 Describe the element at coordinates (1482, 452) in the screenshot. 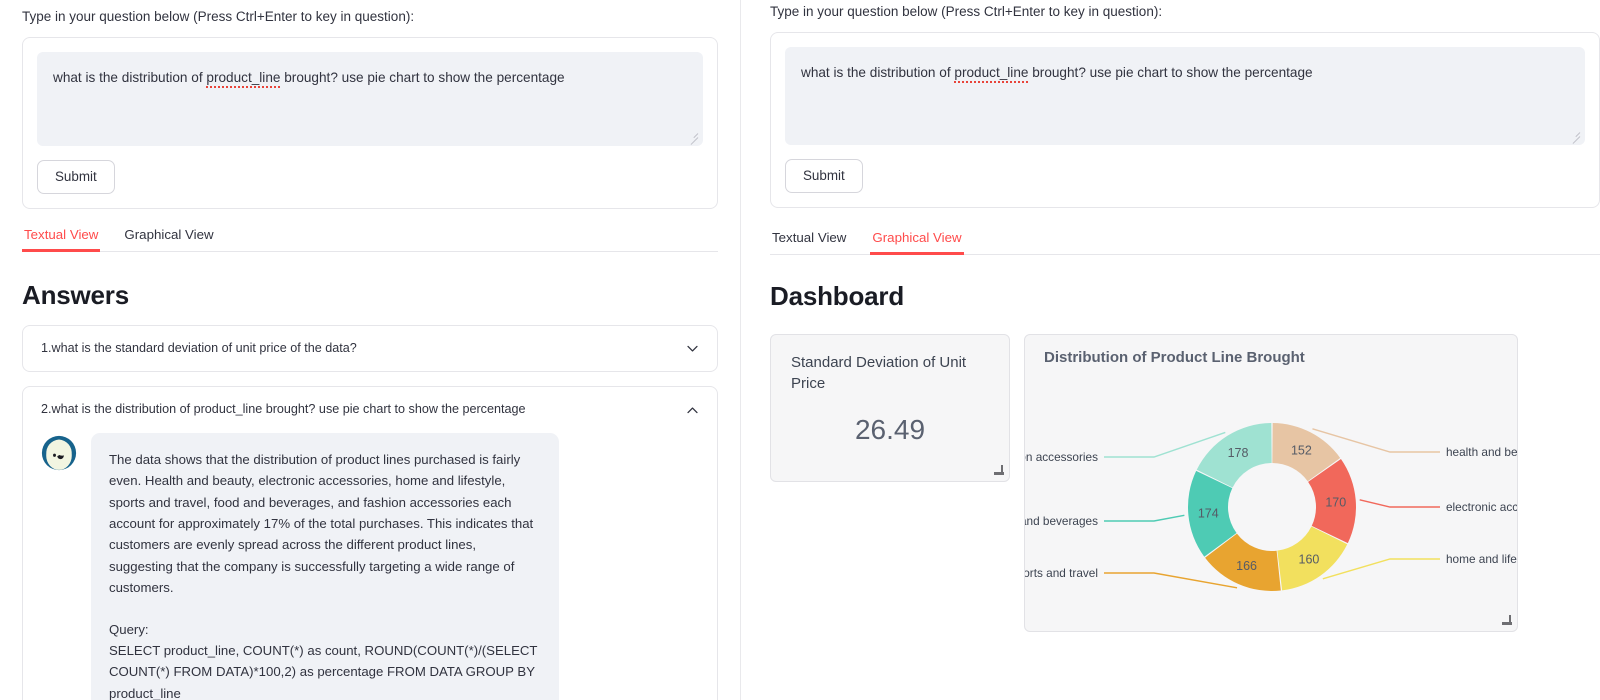

I see `donut-category-label: health and beauty` at that location.